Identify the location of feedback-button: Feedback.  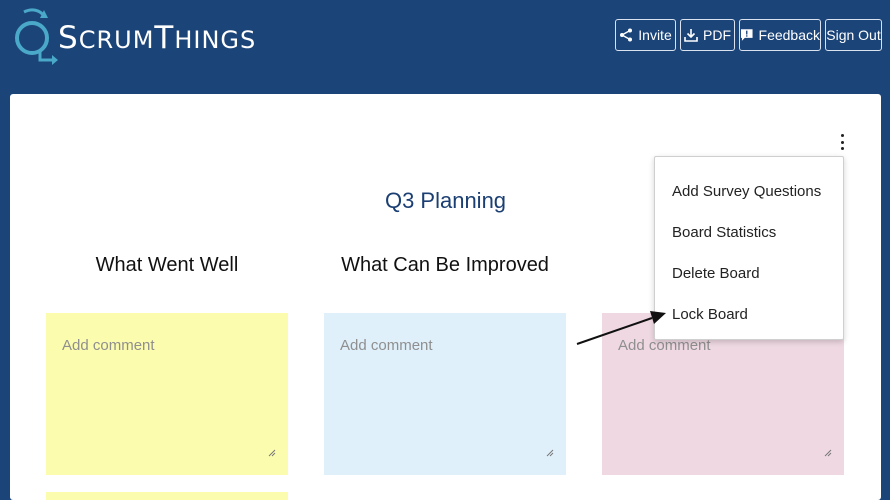
(780, 35).